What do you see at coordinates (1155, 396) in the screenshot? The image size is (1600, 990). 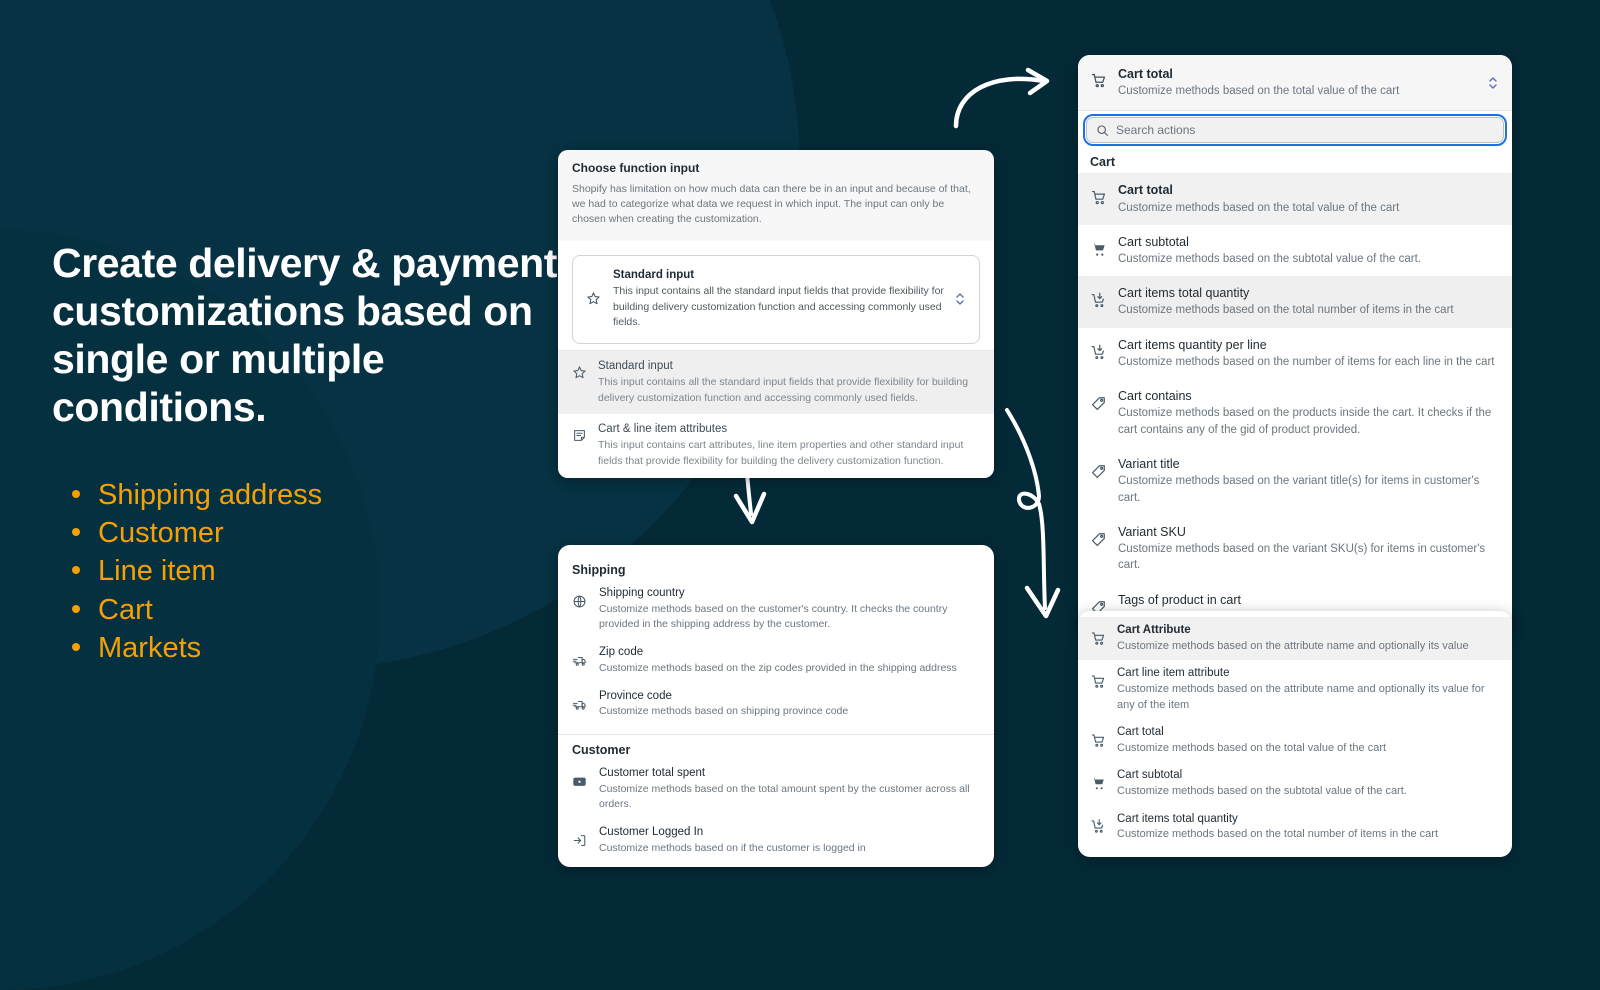 I see `list-item-title: Cart contains` at bounding box center [1155, 396].